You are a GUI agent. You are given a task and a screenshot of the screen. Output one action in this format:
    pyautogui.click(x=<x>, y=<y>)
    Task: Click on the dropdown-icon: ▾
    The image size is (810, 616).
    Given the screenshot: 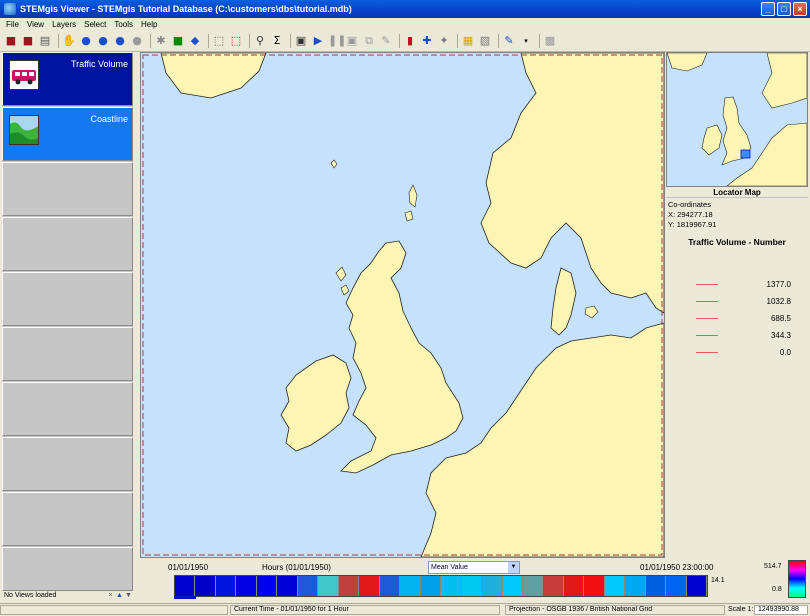 What is the action you would take?
    pyautogui.click(x=526, y=41)
    